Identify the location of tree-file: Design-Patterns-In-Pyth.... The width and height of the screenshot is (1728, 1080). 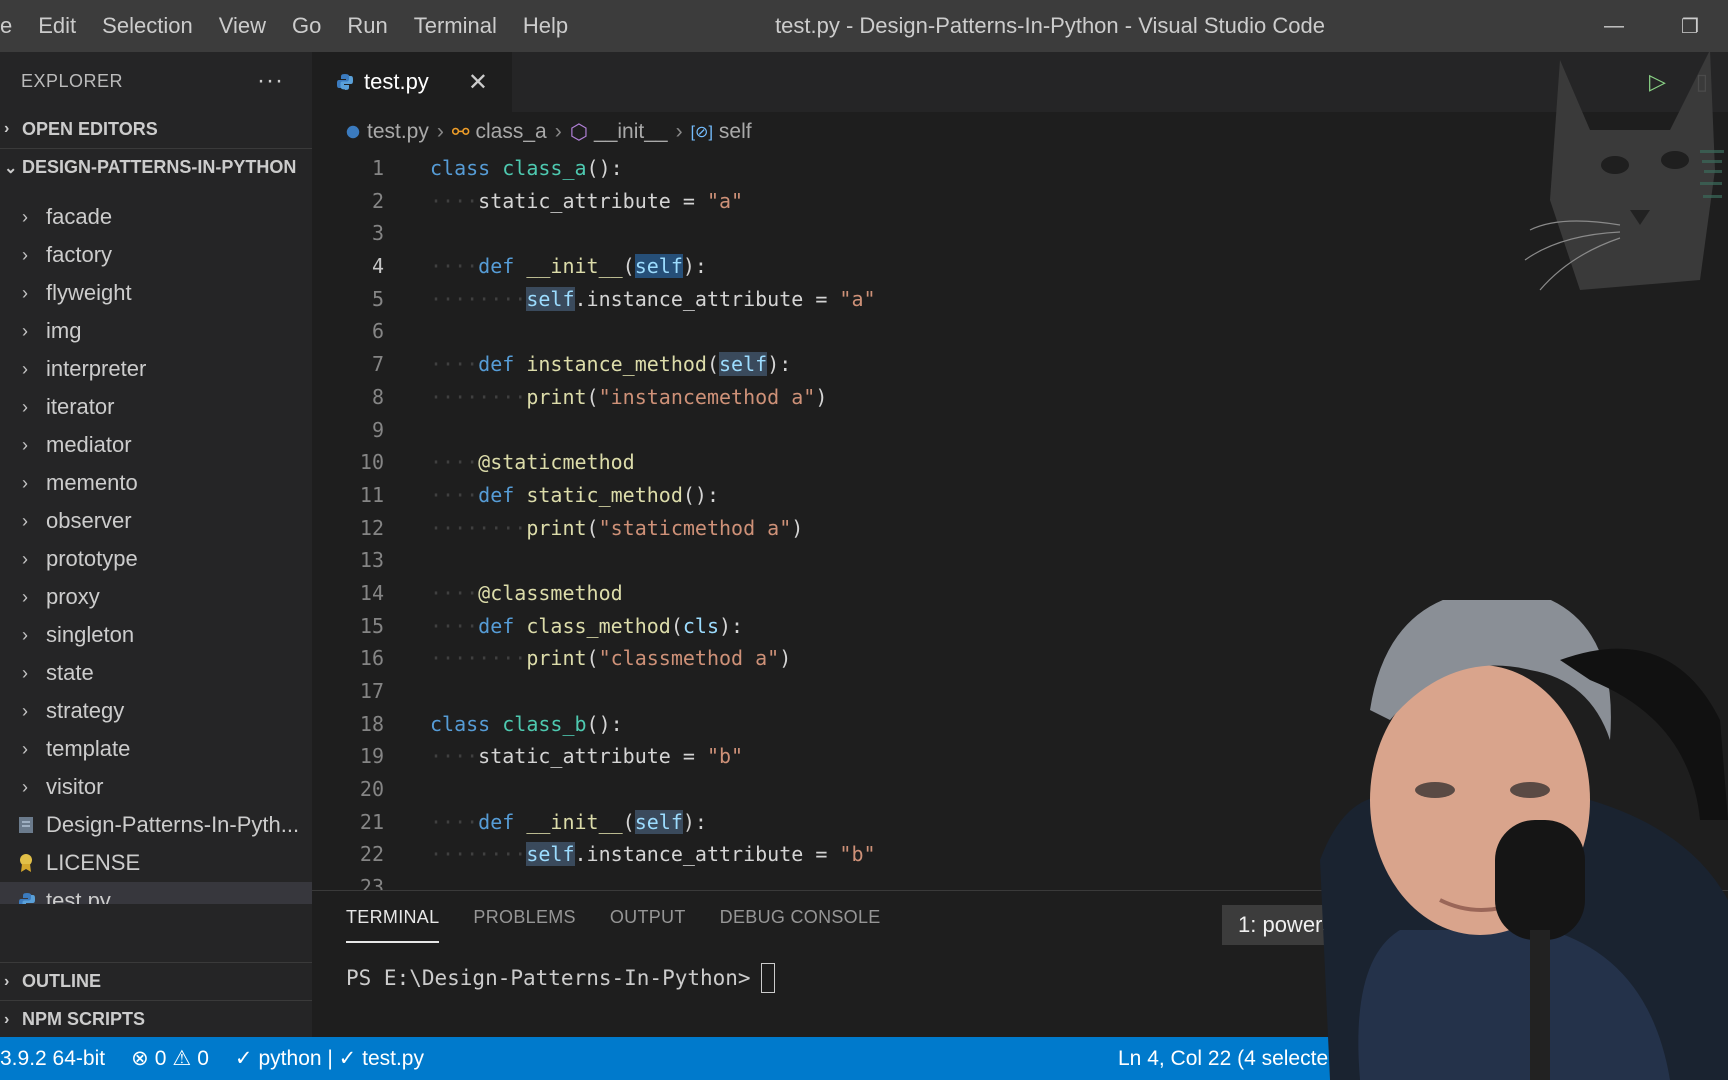
(156, 825).